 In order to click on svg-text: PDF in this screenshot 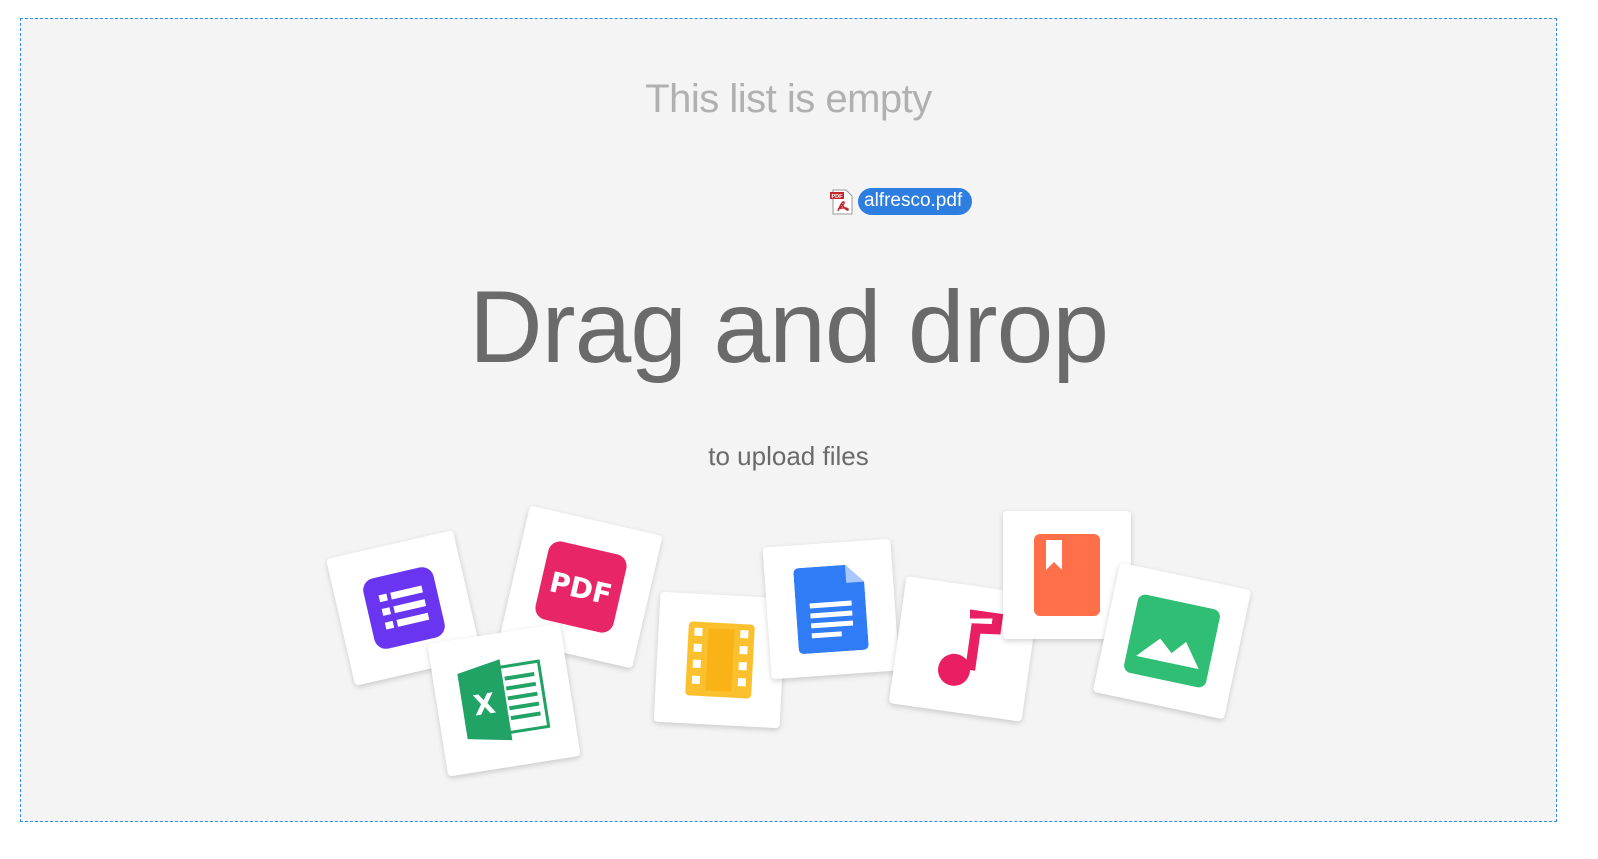, I will do `click(838, 197)`.